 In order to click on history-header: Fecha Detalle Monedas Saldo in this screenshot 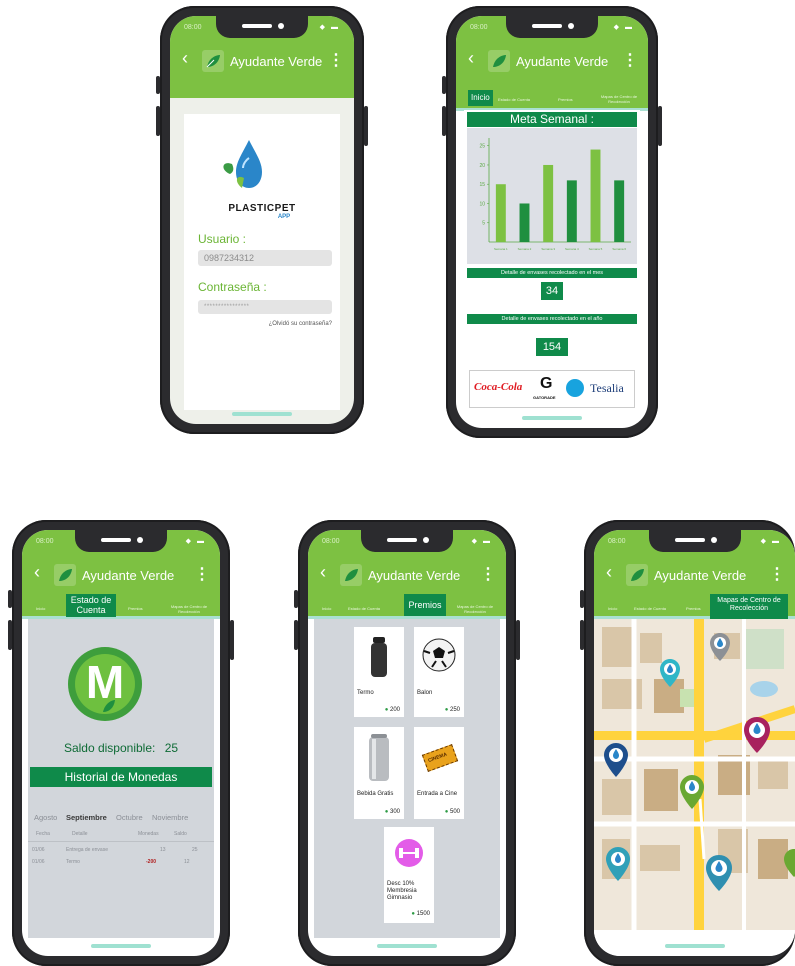, I will do `click(121, 836)`.